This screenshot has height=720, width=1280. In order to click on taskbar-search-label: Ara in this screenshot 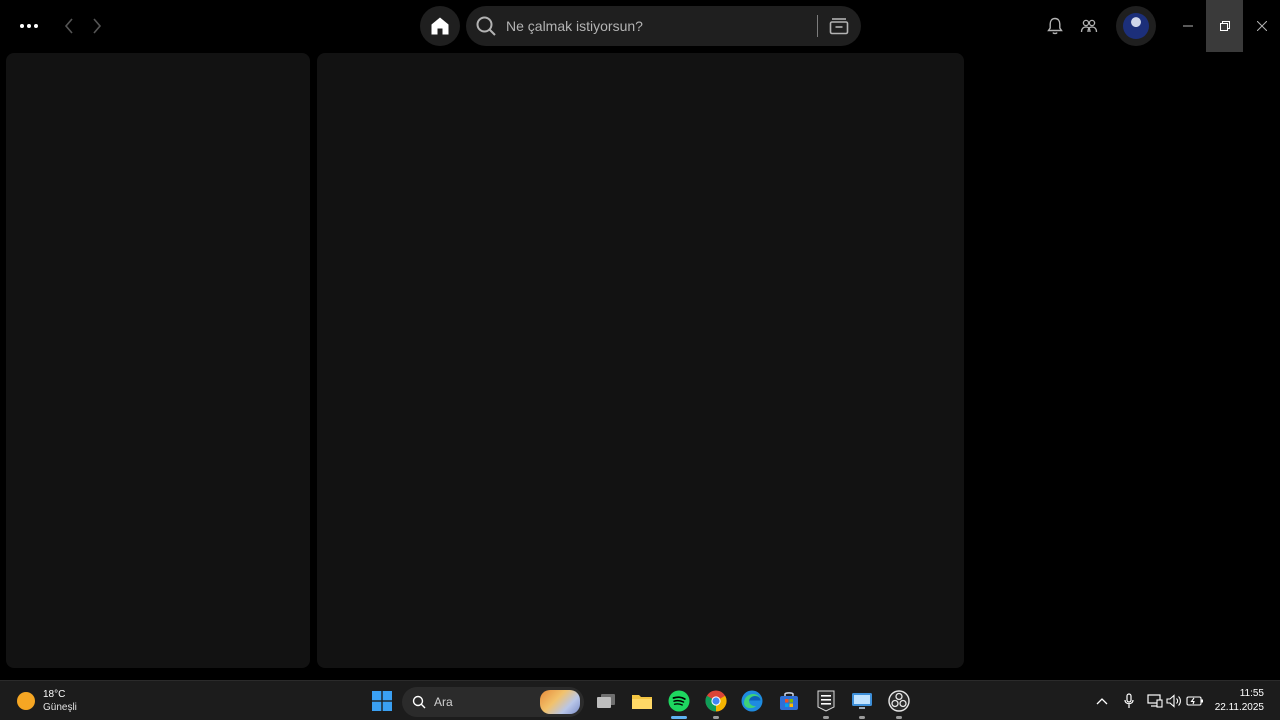, I will do `click(443, 702)`.